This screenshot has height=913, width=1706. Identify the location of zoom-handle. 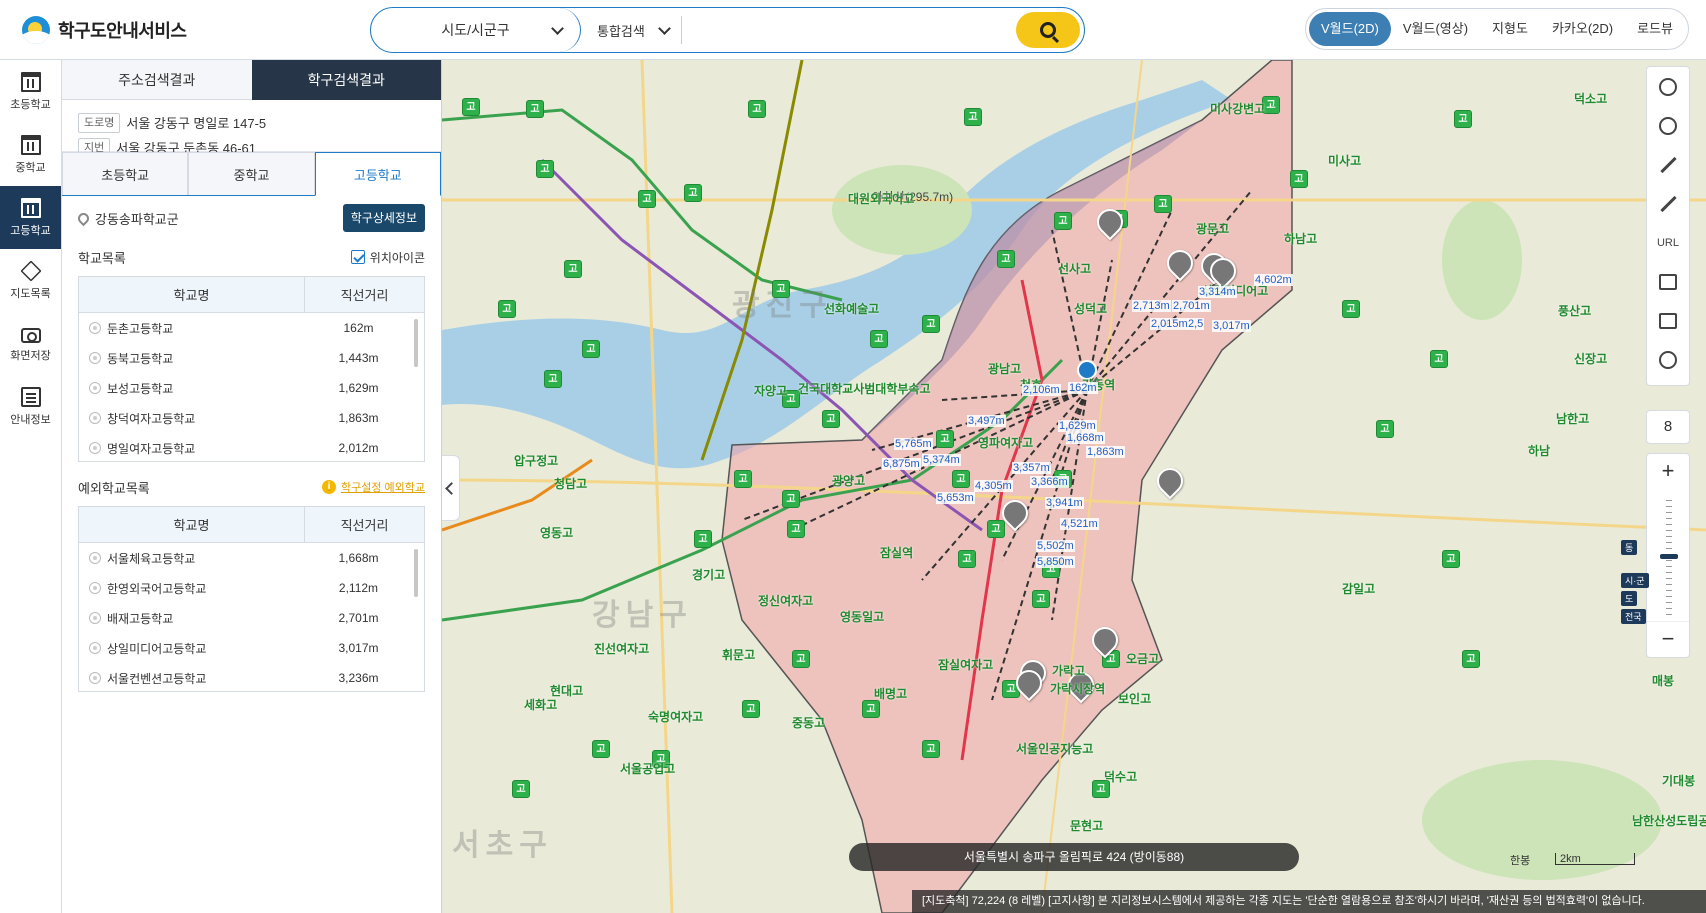
(1669, 556).